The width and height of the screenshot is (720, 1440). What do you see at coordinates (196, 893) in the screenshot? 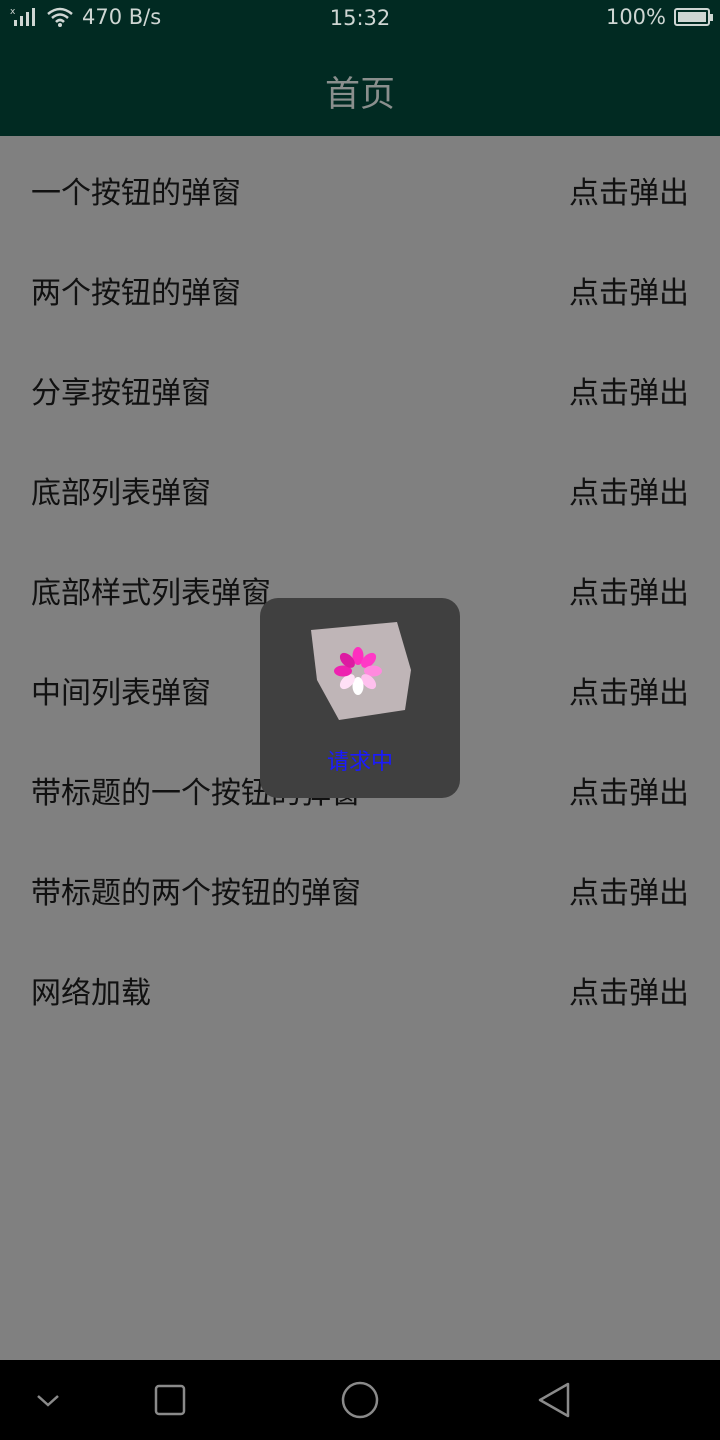
I see `list-item-label: 带标题的两个按钮的弹窗` at bounding box center [196, 893].